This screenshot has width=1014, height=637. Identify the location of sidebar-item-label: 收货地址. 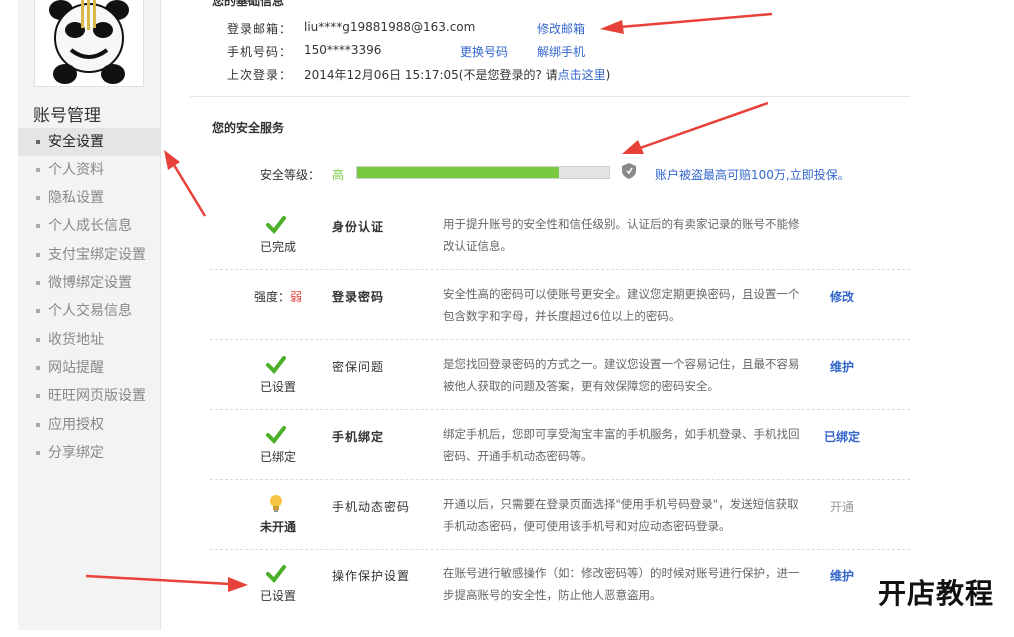
(76, 340).